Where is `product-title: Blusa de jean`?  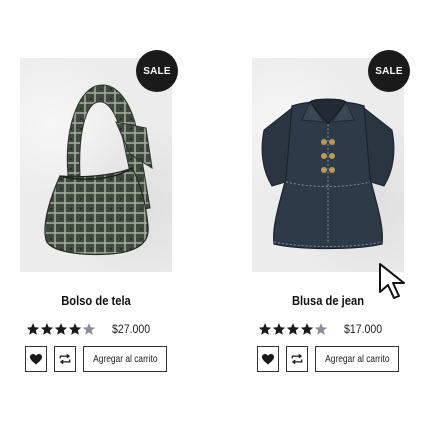 product-title: Blusa de jean is located at coordinates (328, 300).